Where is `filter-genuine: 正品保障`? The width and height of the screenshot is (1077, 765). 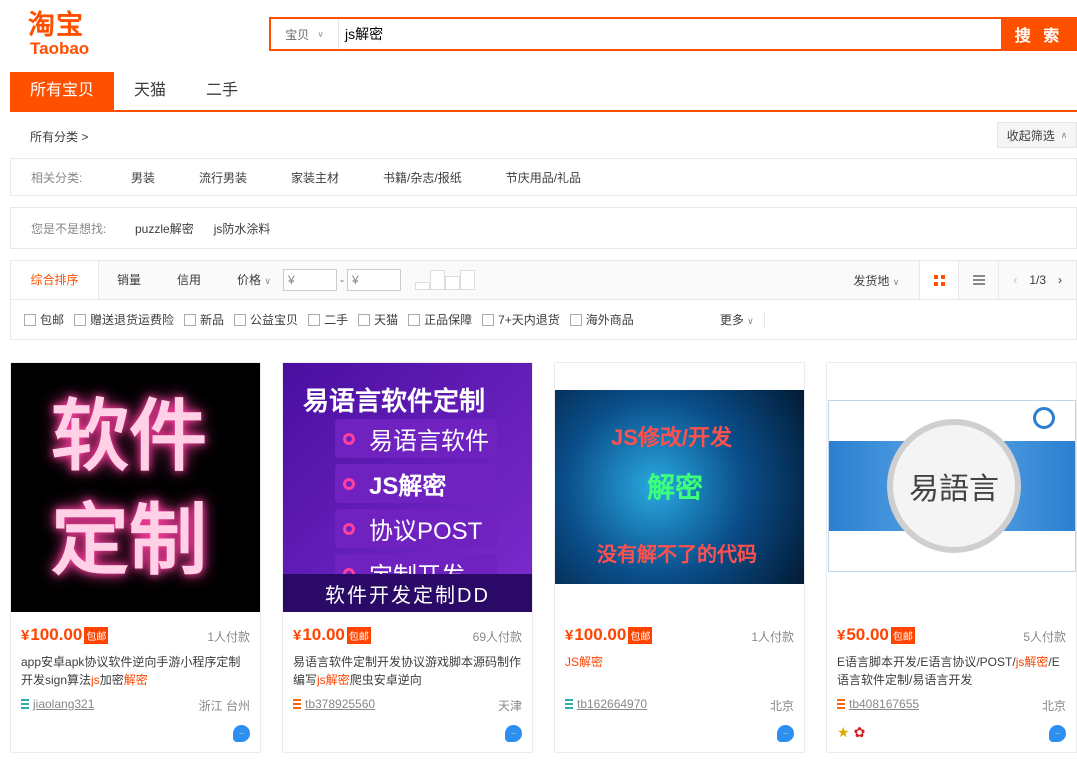
filter-genuine: 正品保障 is located at coordinates (440, 319).